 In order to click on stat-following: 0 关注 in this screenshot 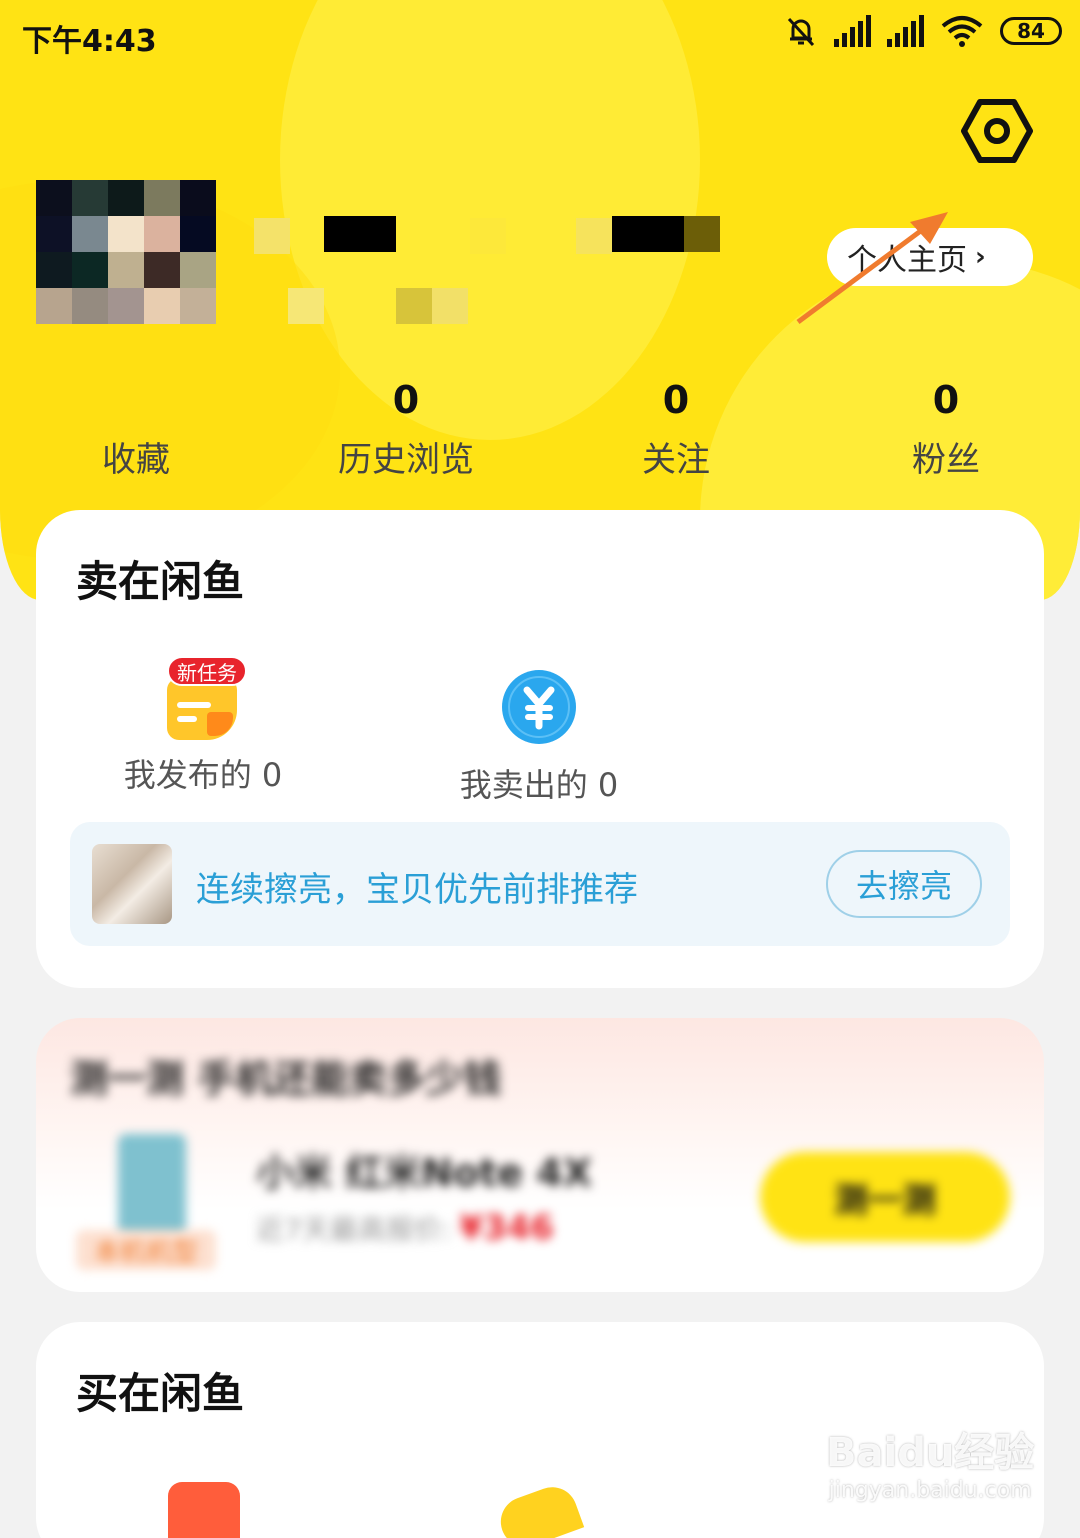, I will do `click(676, 429)`.